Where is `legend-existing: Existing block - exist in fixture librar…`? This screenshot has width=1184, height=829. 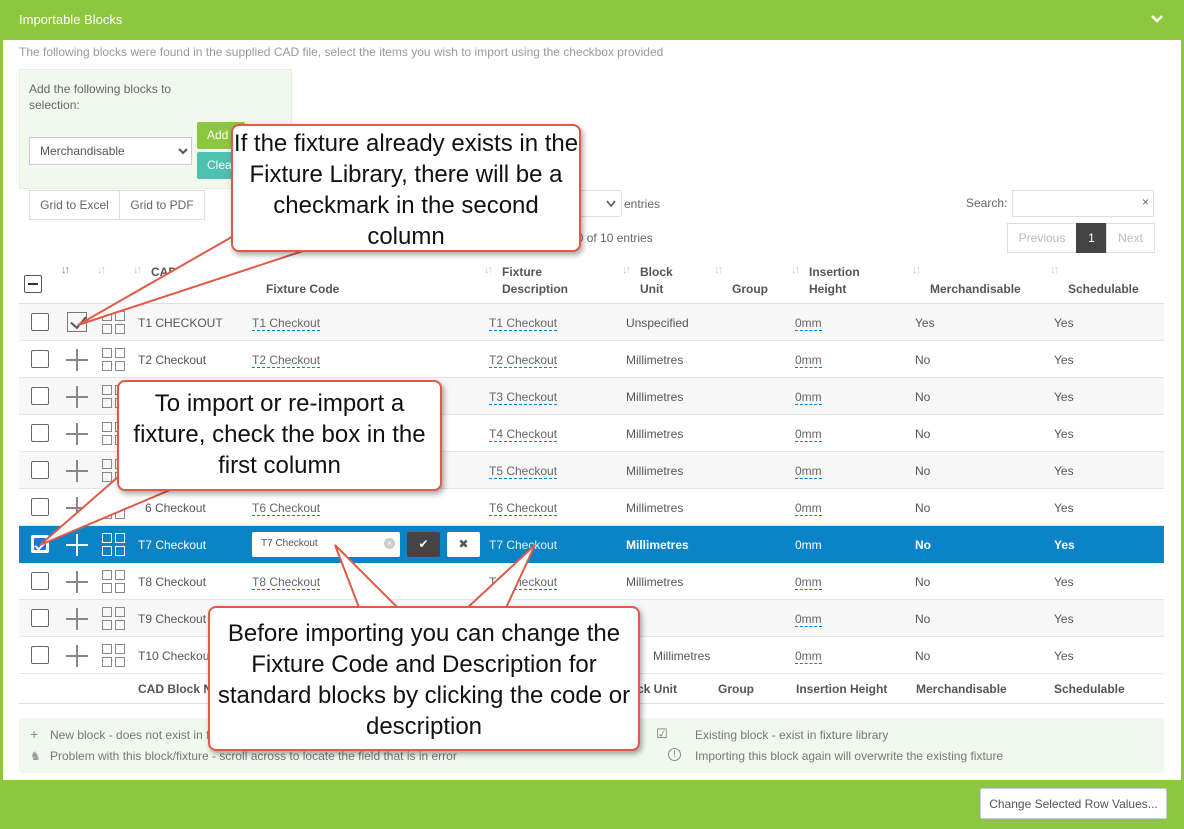
legend-existing: Existing block - exist in fixture librar… is located at coordinates (792, 735).